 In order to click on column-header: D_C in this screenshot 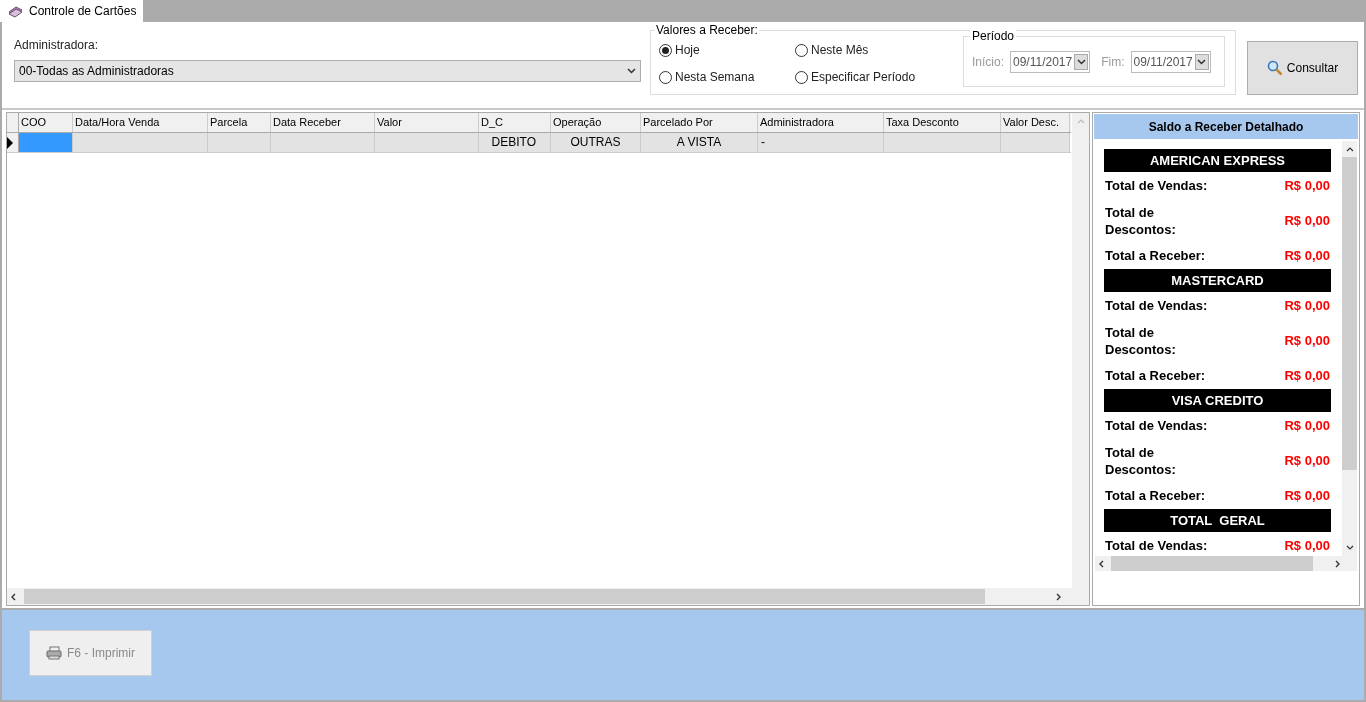, I will do `click(515, 122)`.